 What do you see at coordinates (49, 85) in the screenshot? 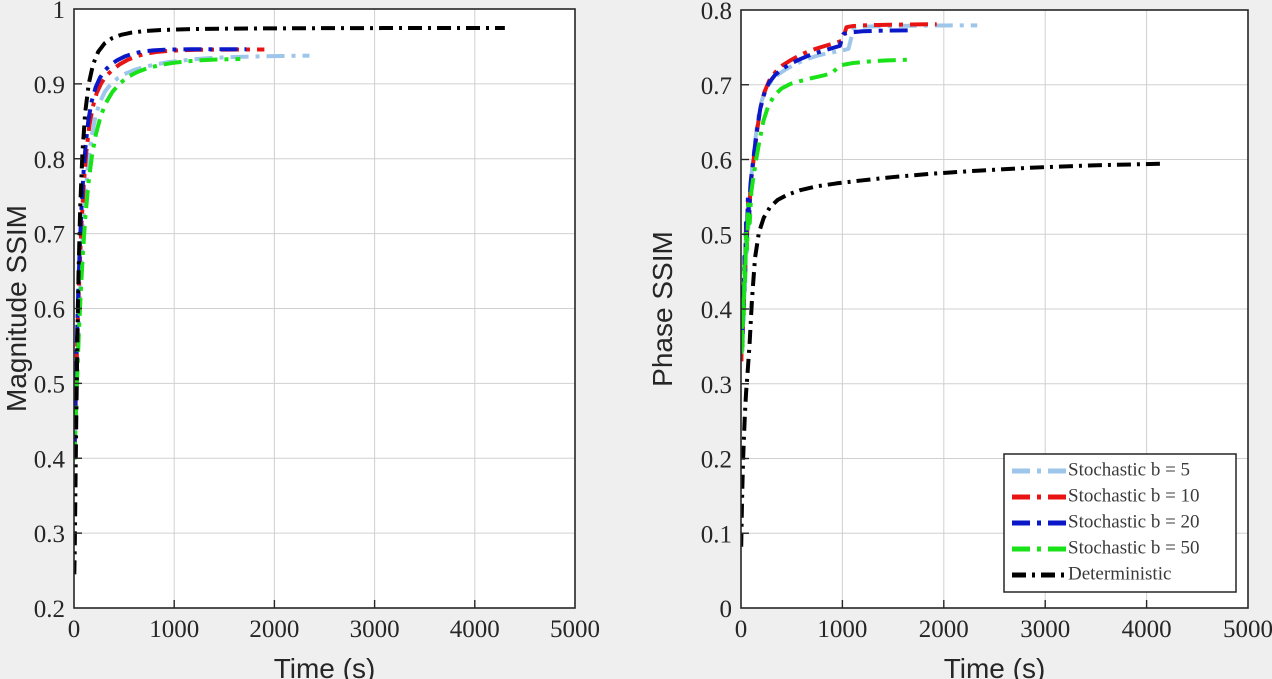
I see `y-tick-label: 0.9` at bounding box center [49, 85].